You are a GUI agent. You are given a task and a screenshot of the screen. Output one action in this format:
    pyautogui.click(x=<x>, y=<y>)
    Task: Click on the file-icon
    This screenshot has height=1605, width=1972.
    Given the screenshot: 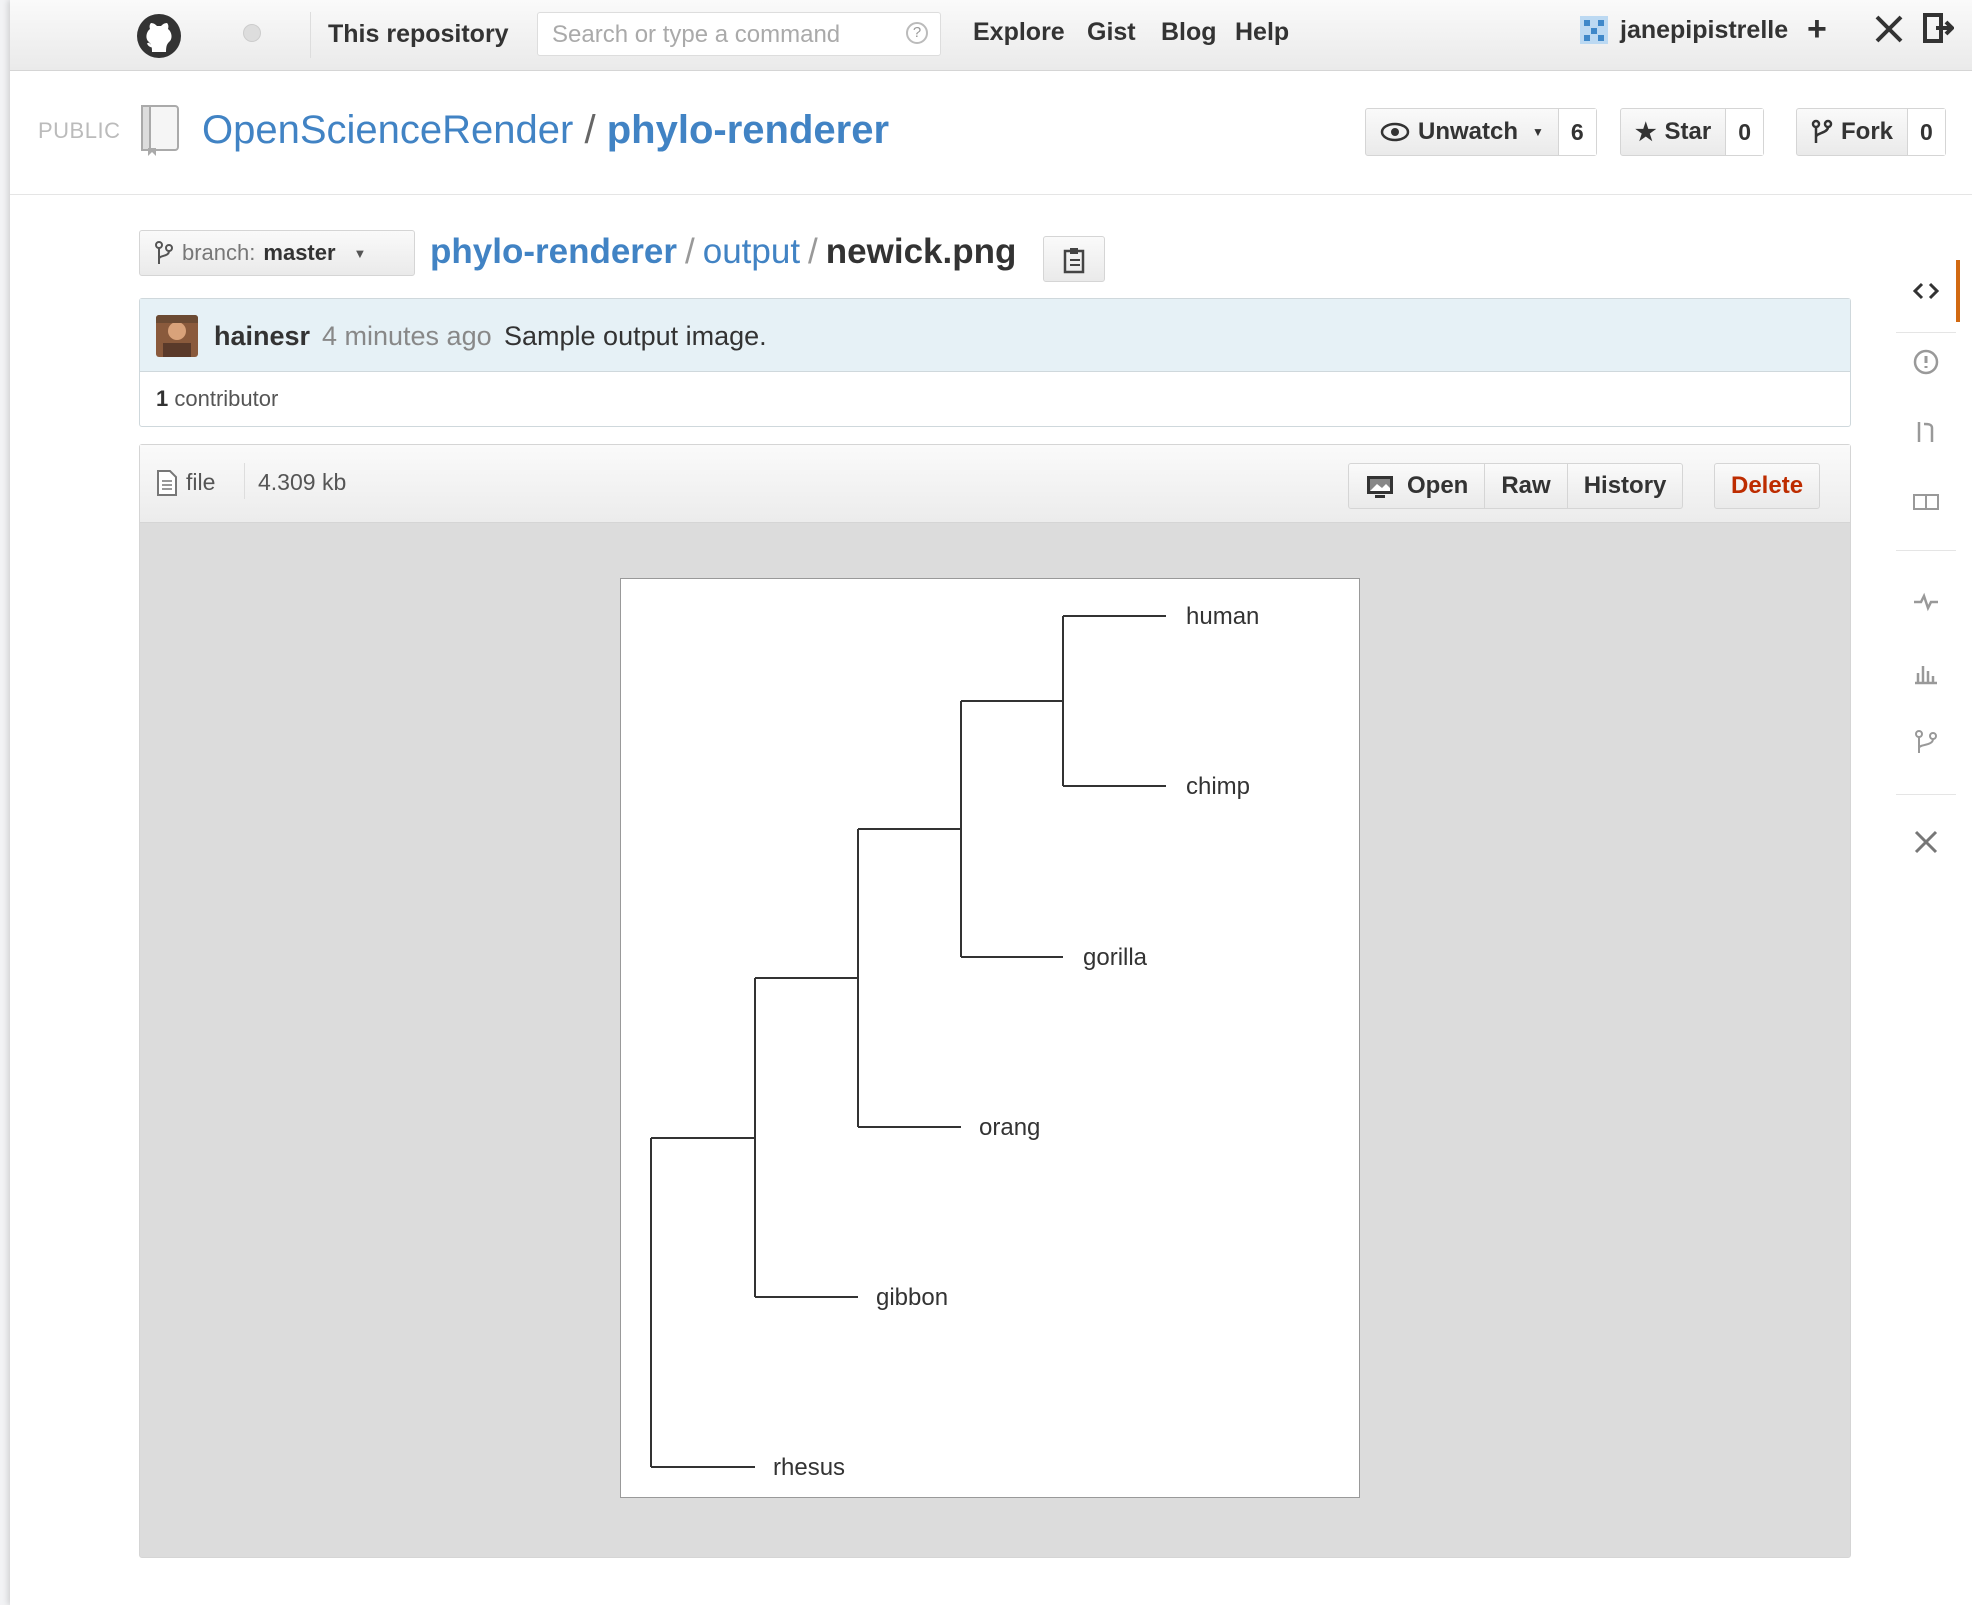 What is the action you would take?
    pyautogui.click(x=167, y=483)
    